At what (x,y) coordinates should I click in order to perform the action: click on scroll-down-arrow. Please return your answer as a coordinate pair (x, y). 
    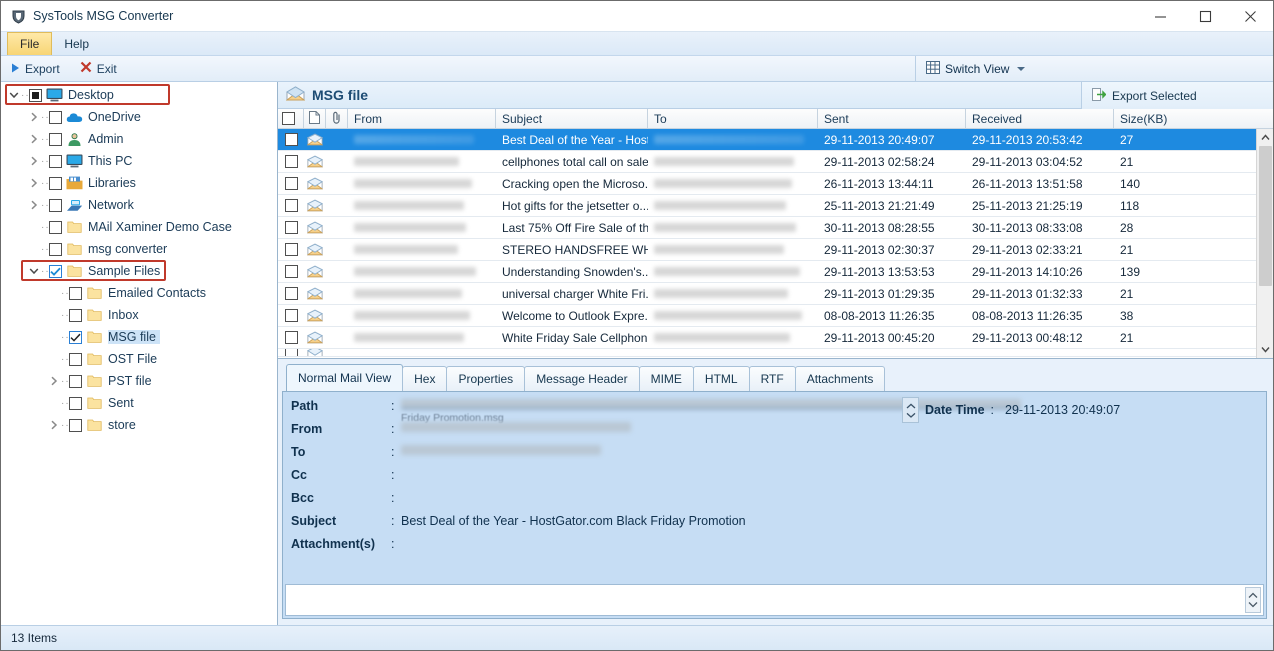
    Looking at the image, I should click on (1264, 349).